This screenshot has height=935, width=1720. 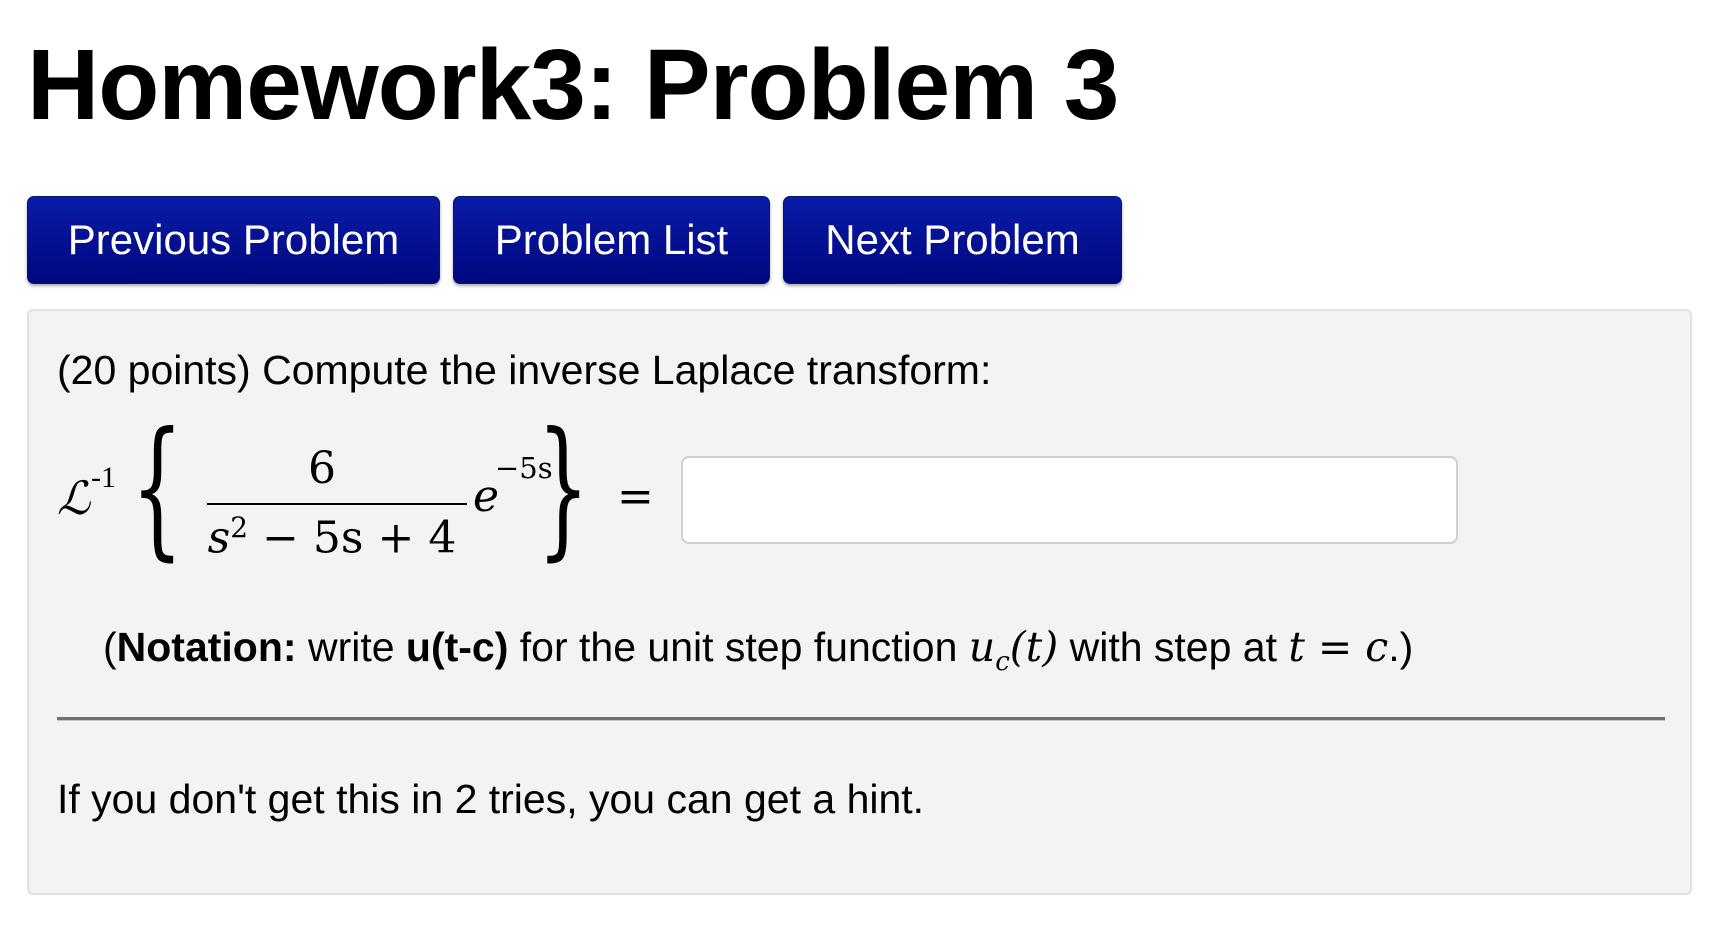 What do you see at coordinates (738, 647) in the screenshot?
I see `notation-text-middle: for the unit step function` at bounding box center [738, 647].